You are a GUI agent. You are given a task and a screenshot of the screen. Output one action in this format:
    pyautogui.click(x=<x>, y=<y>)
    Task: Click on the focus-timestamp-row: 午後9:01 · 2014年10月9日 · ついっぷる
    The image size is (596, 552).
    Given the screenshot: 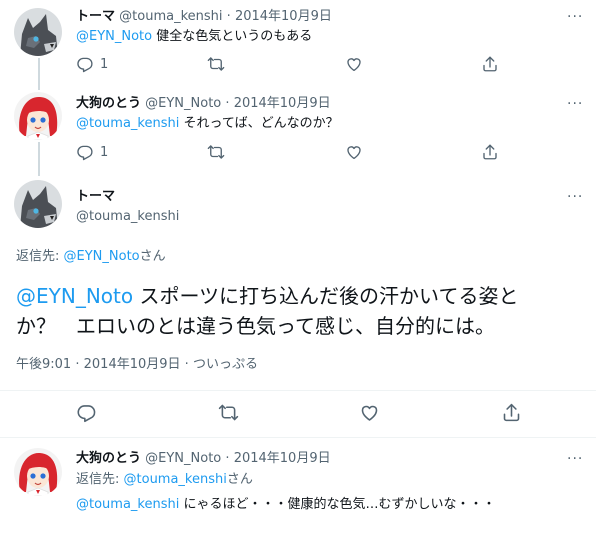 What is the action you would take?
    pyautogui.click(x=137, y=365)
    